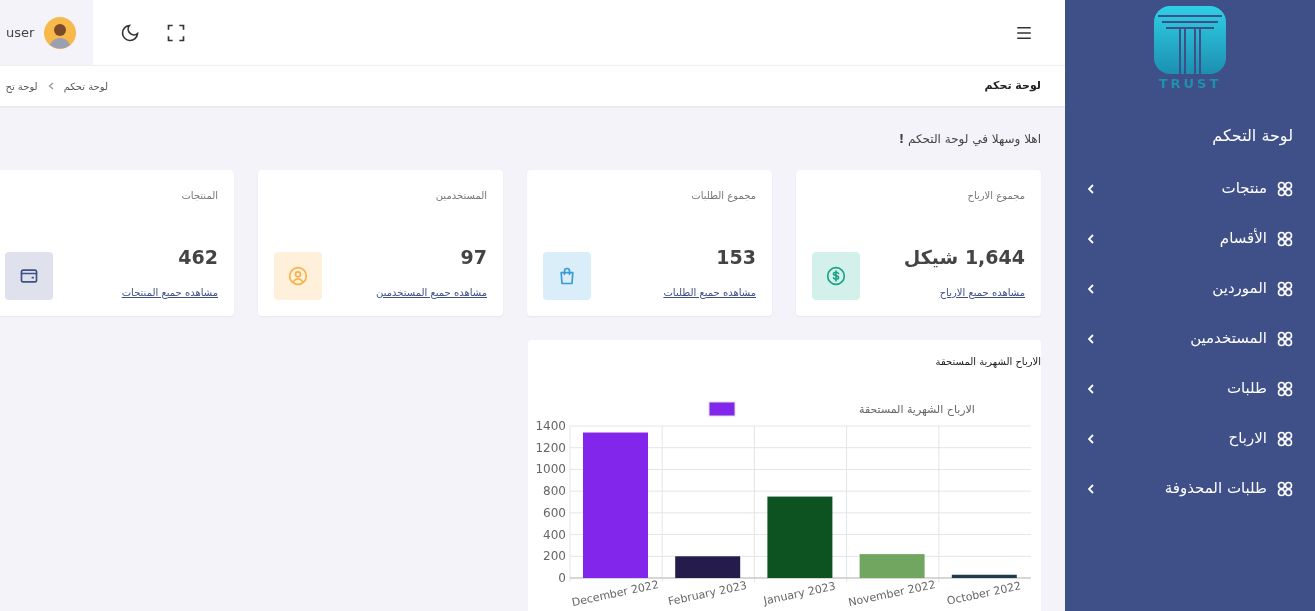  What do you see at coordinates (1190, 188) in the screenshot?
I see `sidebar-item: منتجات` at bounding box center [1190, 188].